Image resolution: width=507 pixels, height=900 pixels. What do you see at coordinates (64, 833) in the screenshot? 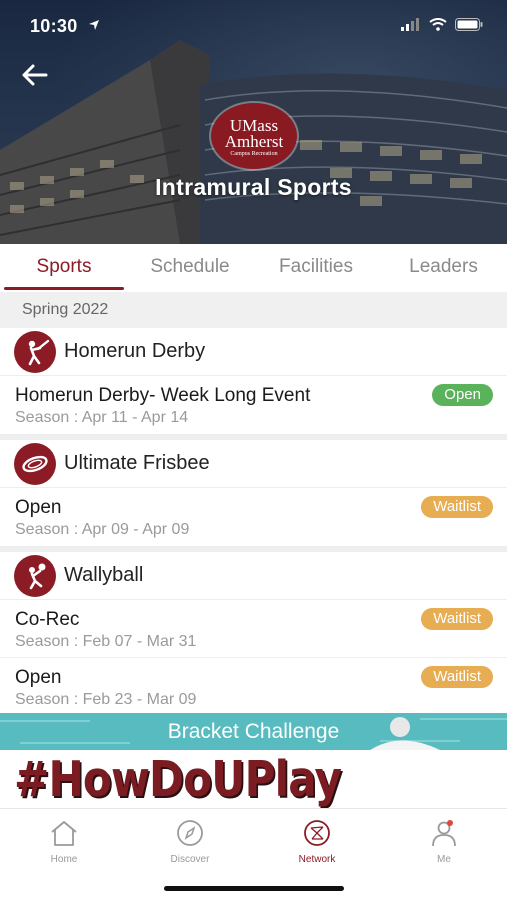
I see `home-icon` at bounding box center [64, 833].